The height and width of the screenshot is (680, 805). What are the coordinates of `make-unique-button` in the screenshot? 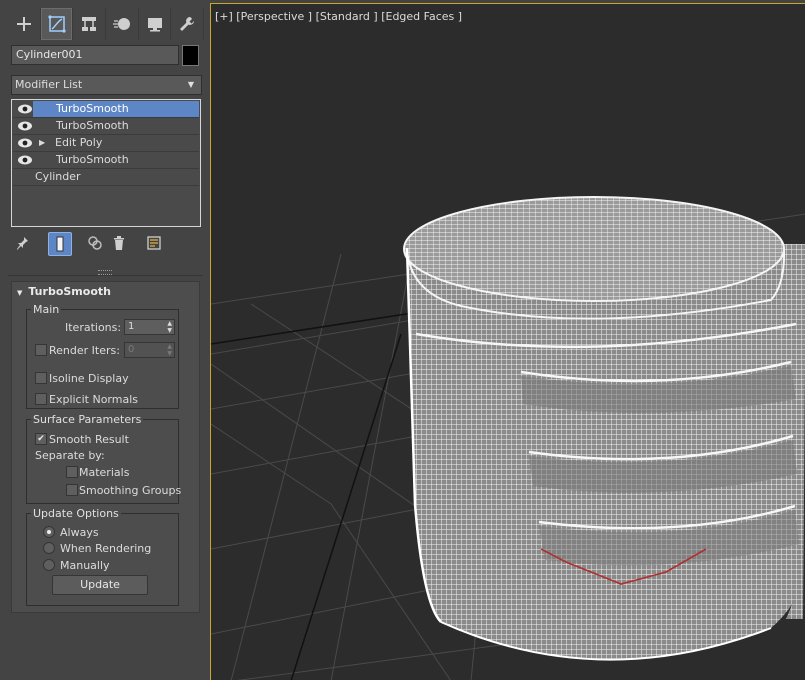 It's located at (95, 243).